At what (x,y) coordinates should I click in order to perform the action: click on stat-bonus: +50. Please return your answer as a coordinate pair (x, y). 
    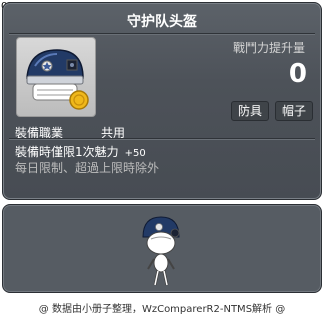
    Looking at the image, I should click on (135, 153).